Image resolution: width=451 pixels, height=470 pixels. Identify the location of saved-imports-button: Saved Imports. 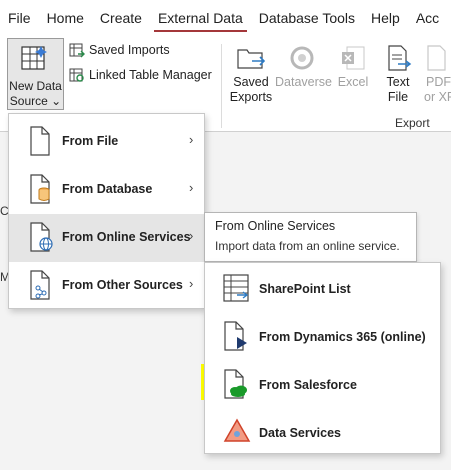
(119, 50).